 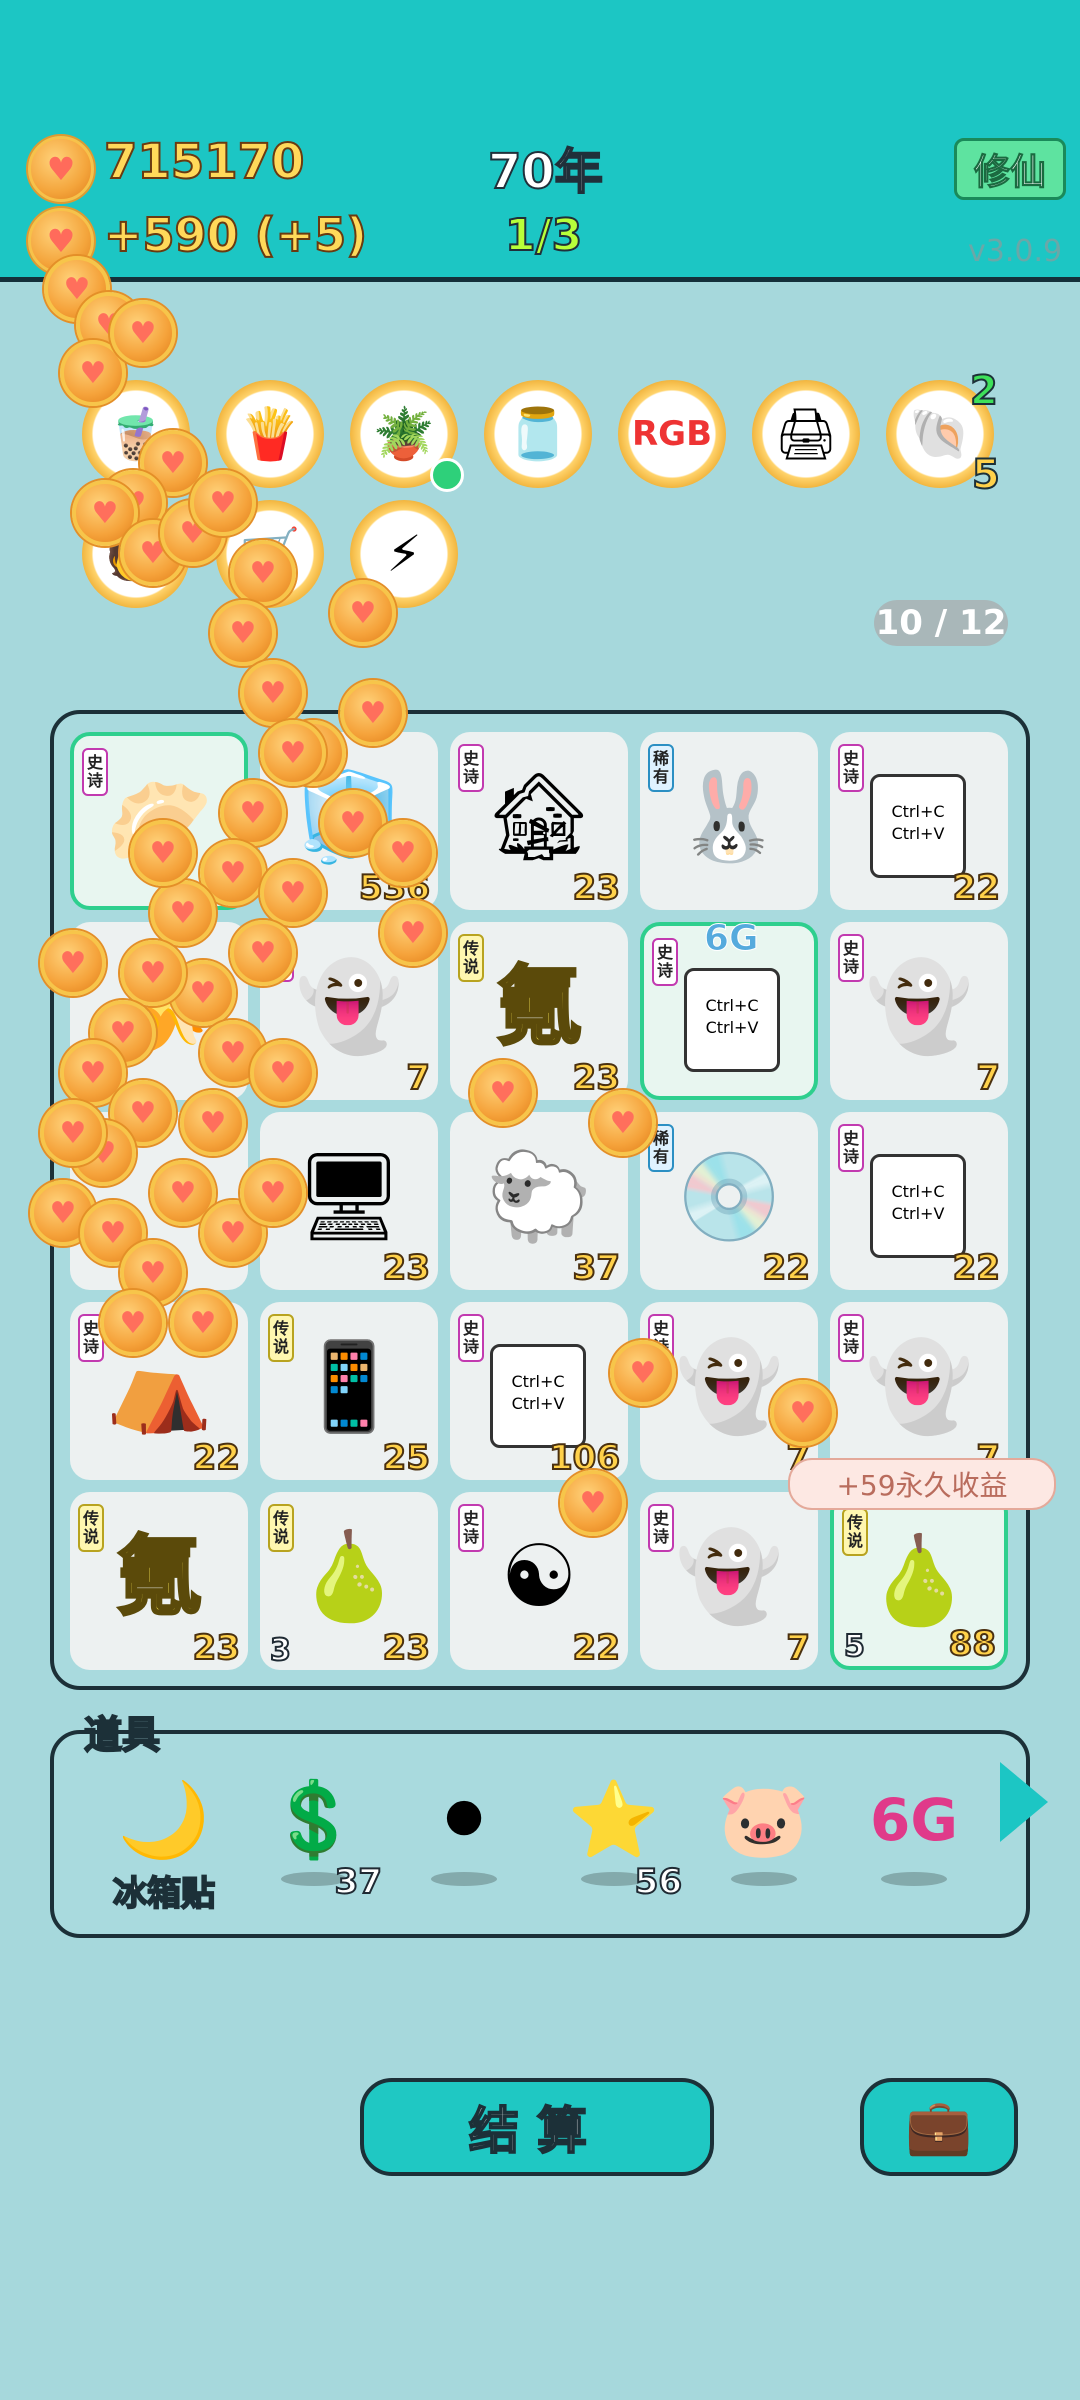 What do you see at coordinates (406, 1458) in the screenshot?
I see `item-count: 25` at bounding box center [406, 1458].